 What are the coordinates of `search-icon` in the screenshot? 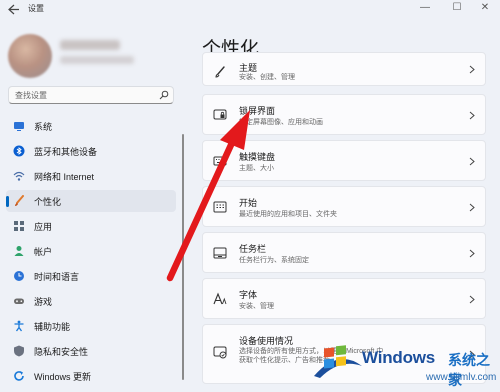 It's located at (164, 95).